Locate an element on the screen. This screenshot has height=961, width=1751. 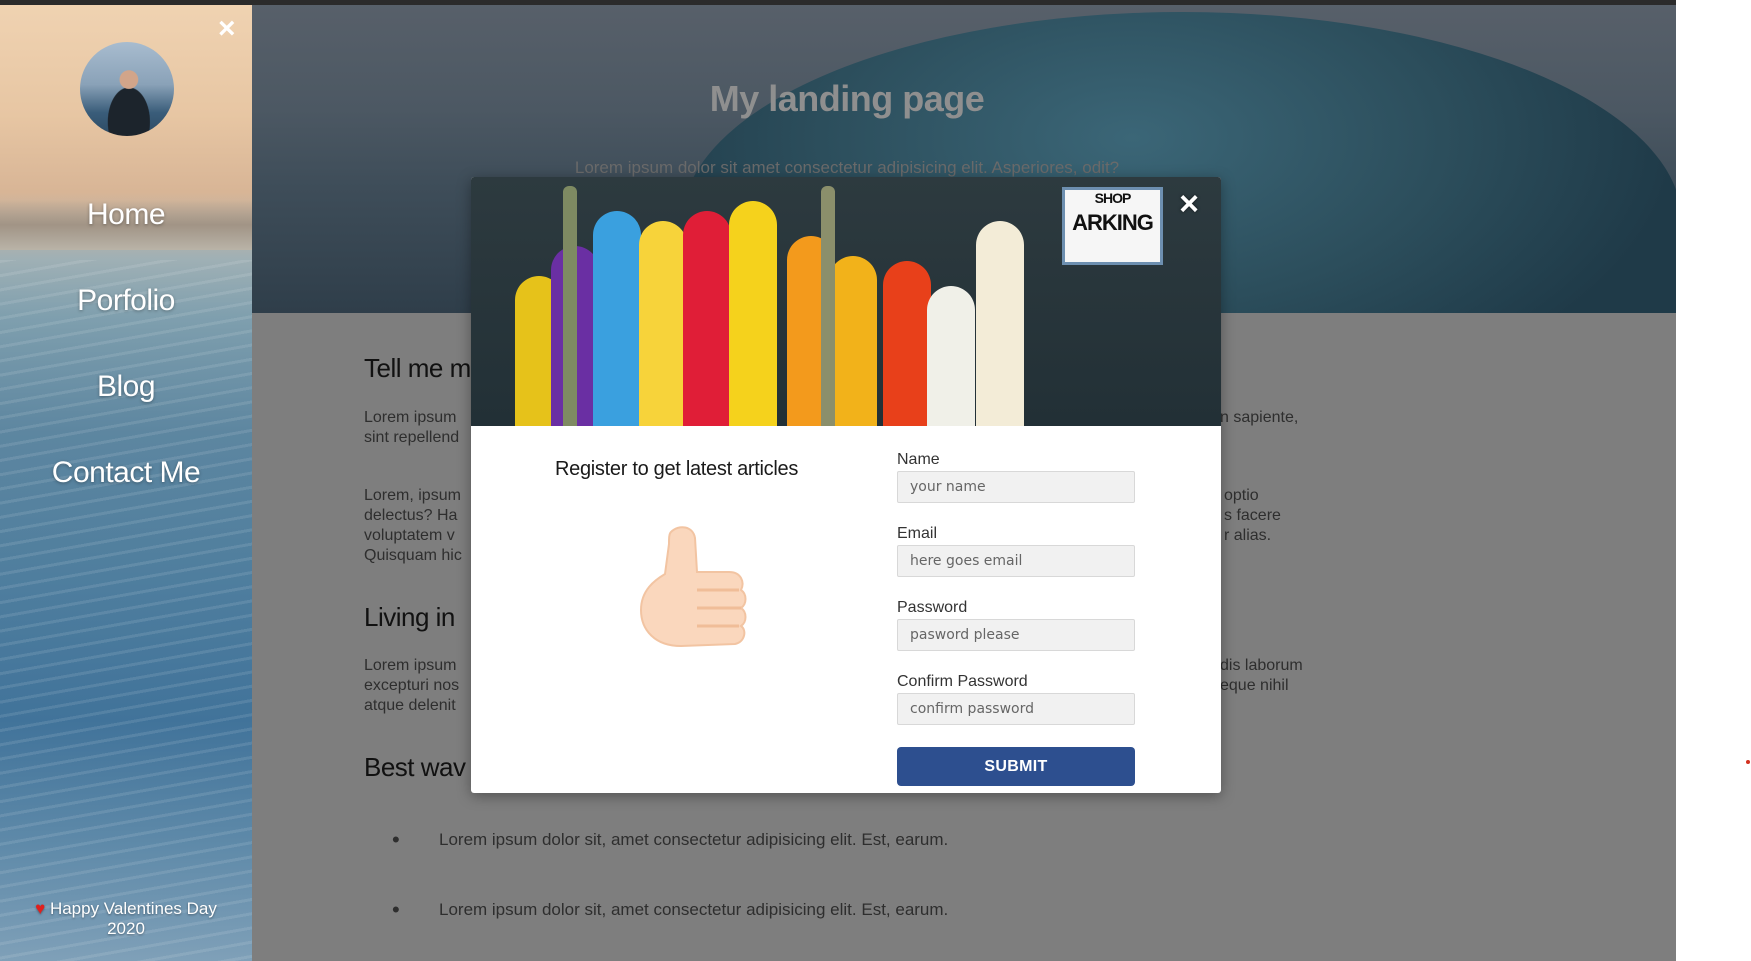
password-field is located at coordinates (1016, 635).